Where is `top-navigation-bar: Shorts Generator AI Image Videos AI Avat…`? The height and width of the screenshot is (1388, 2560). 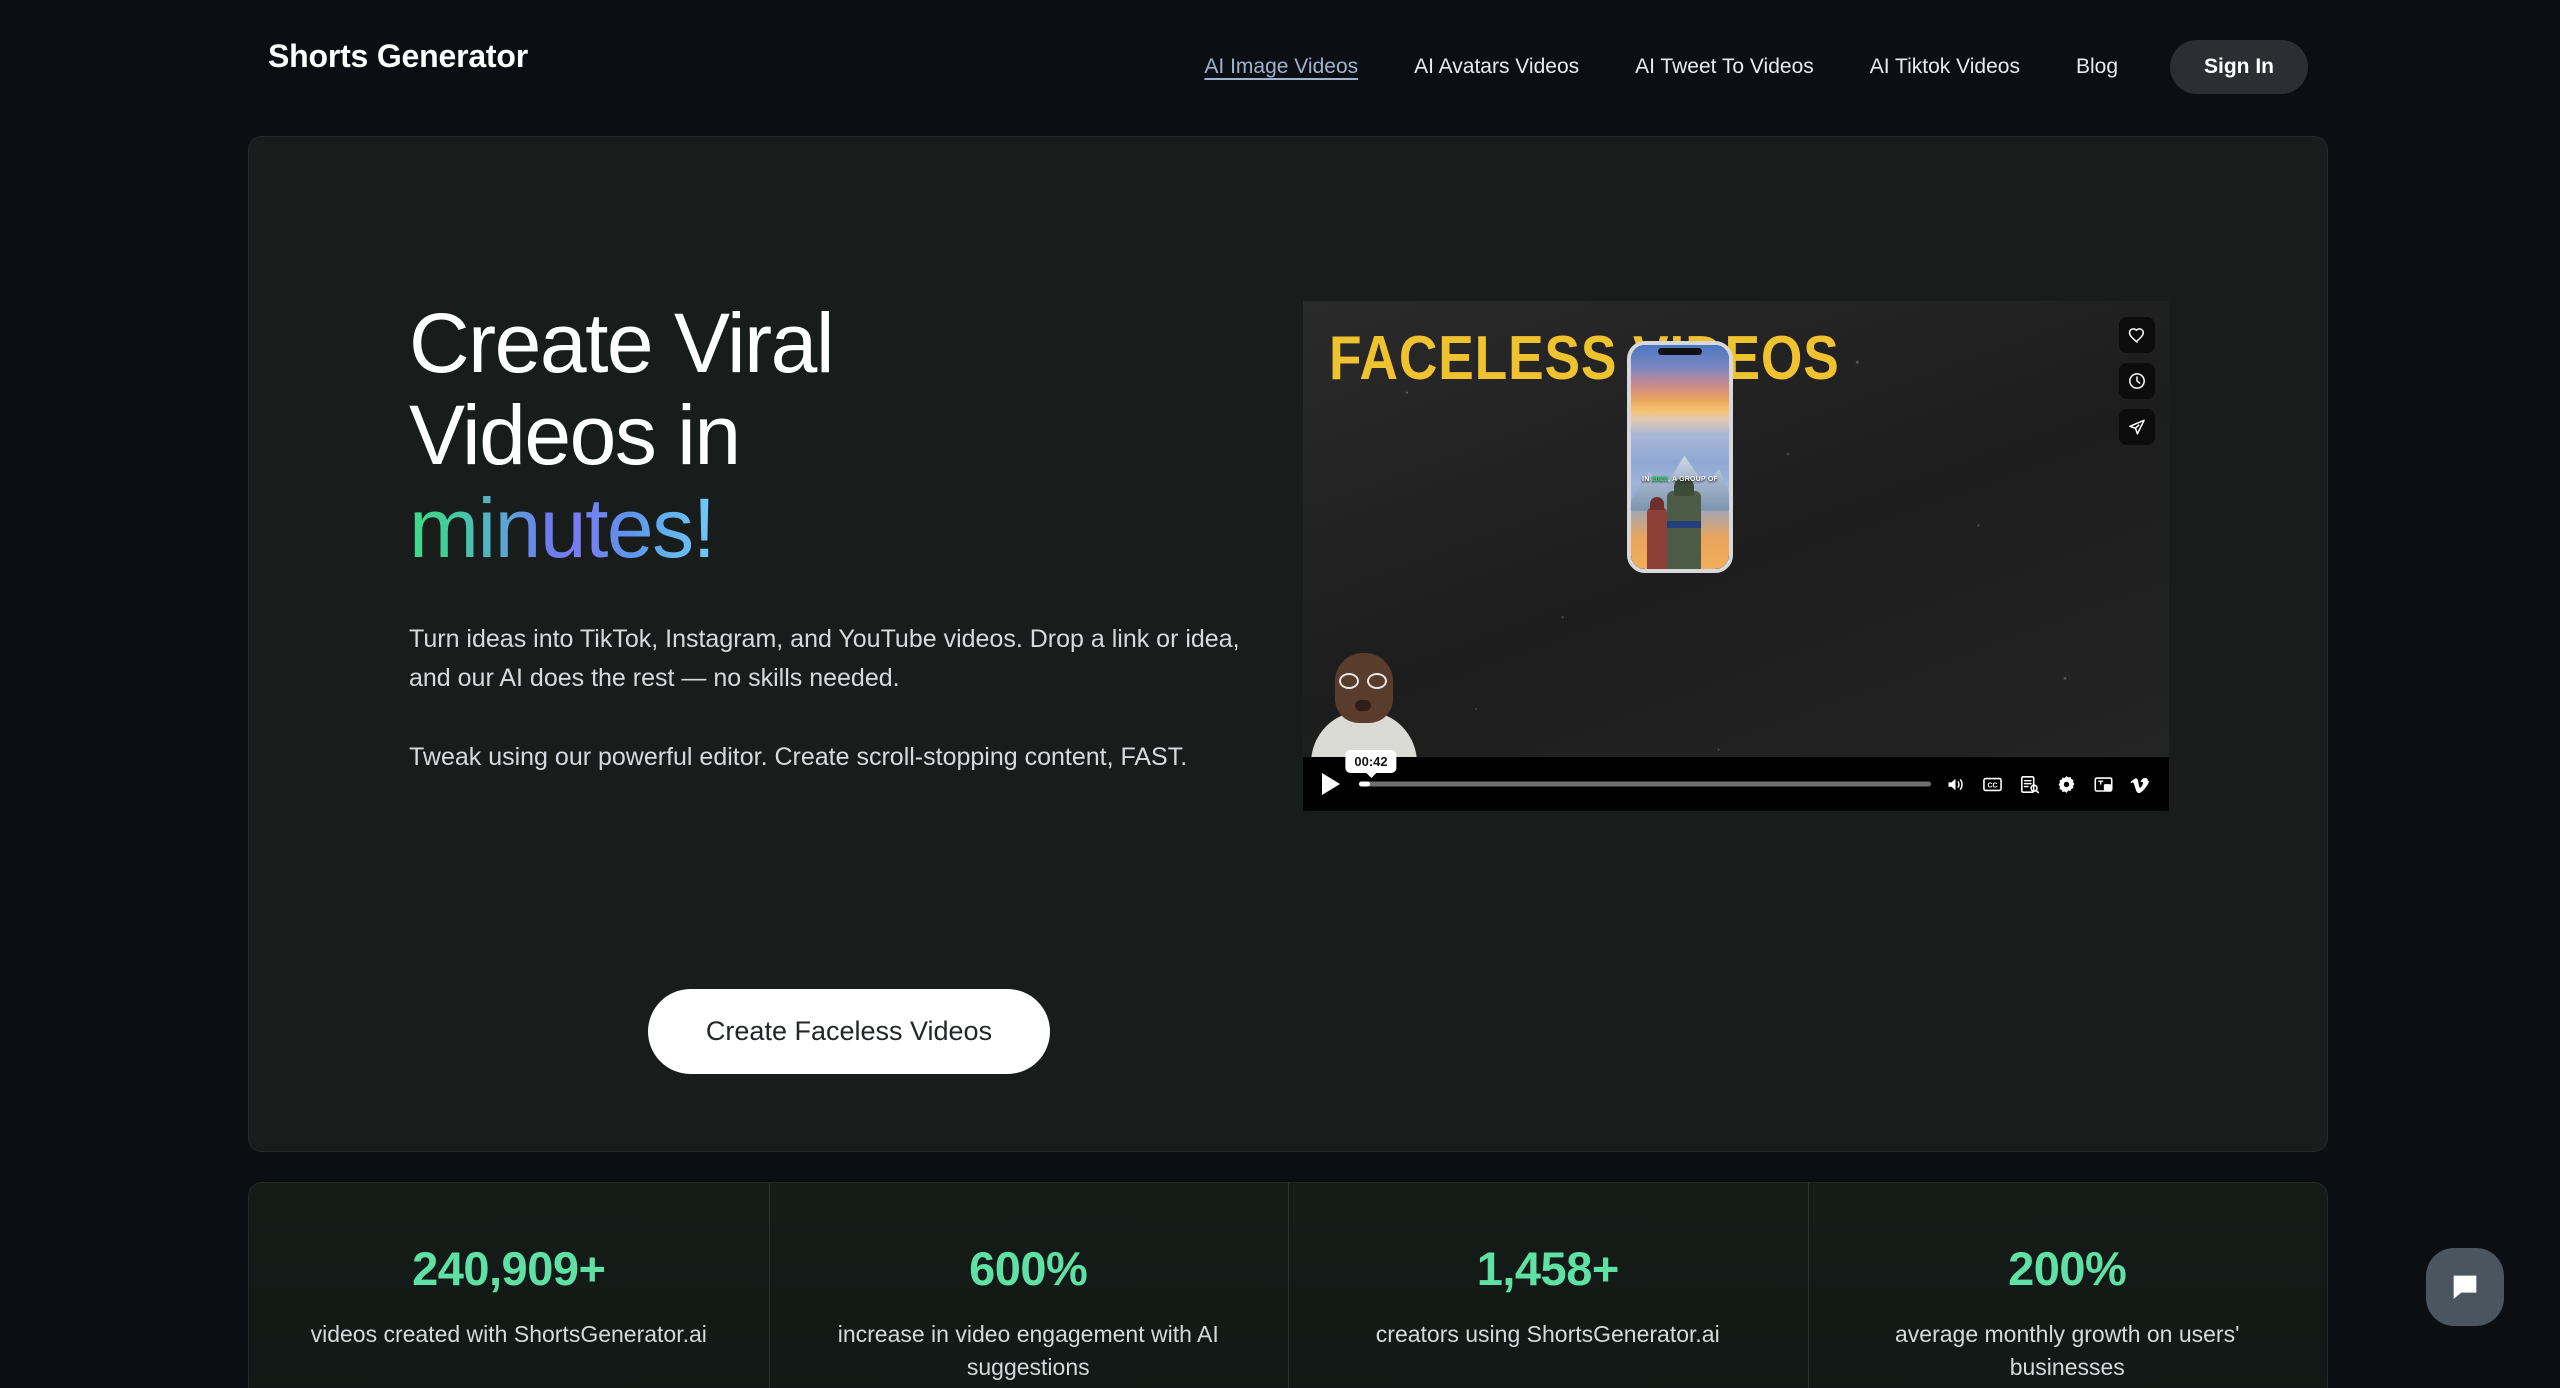
top-navigation-bar: Shorts Generator AI Image Videos AI Avat… is located at coordinates (1280, 62).